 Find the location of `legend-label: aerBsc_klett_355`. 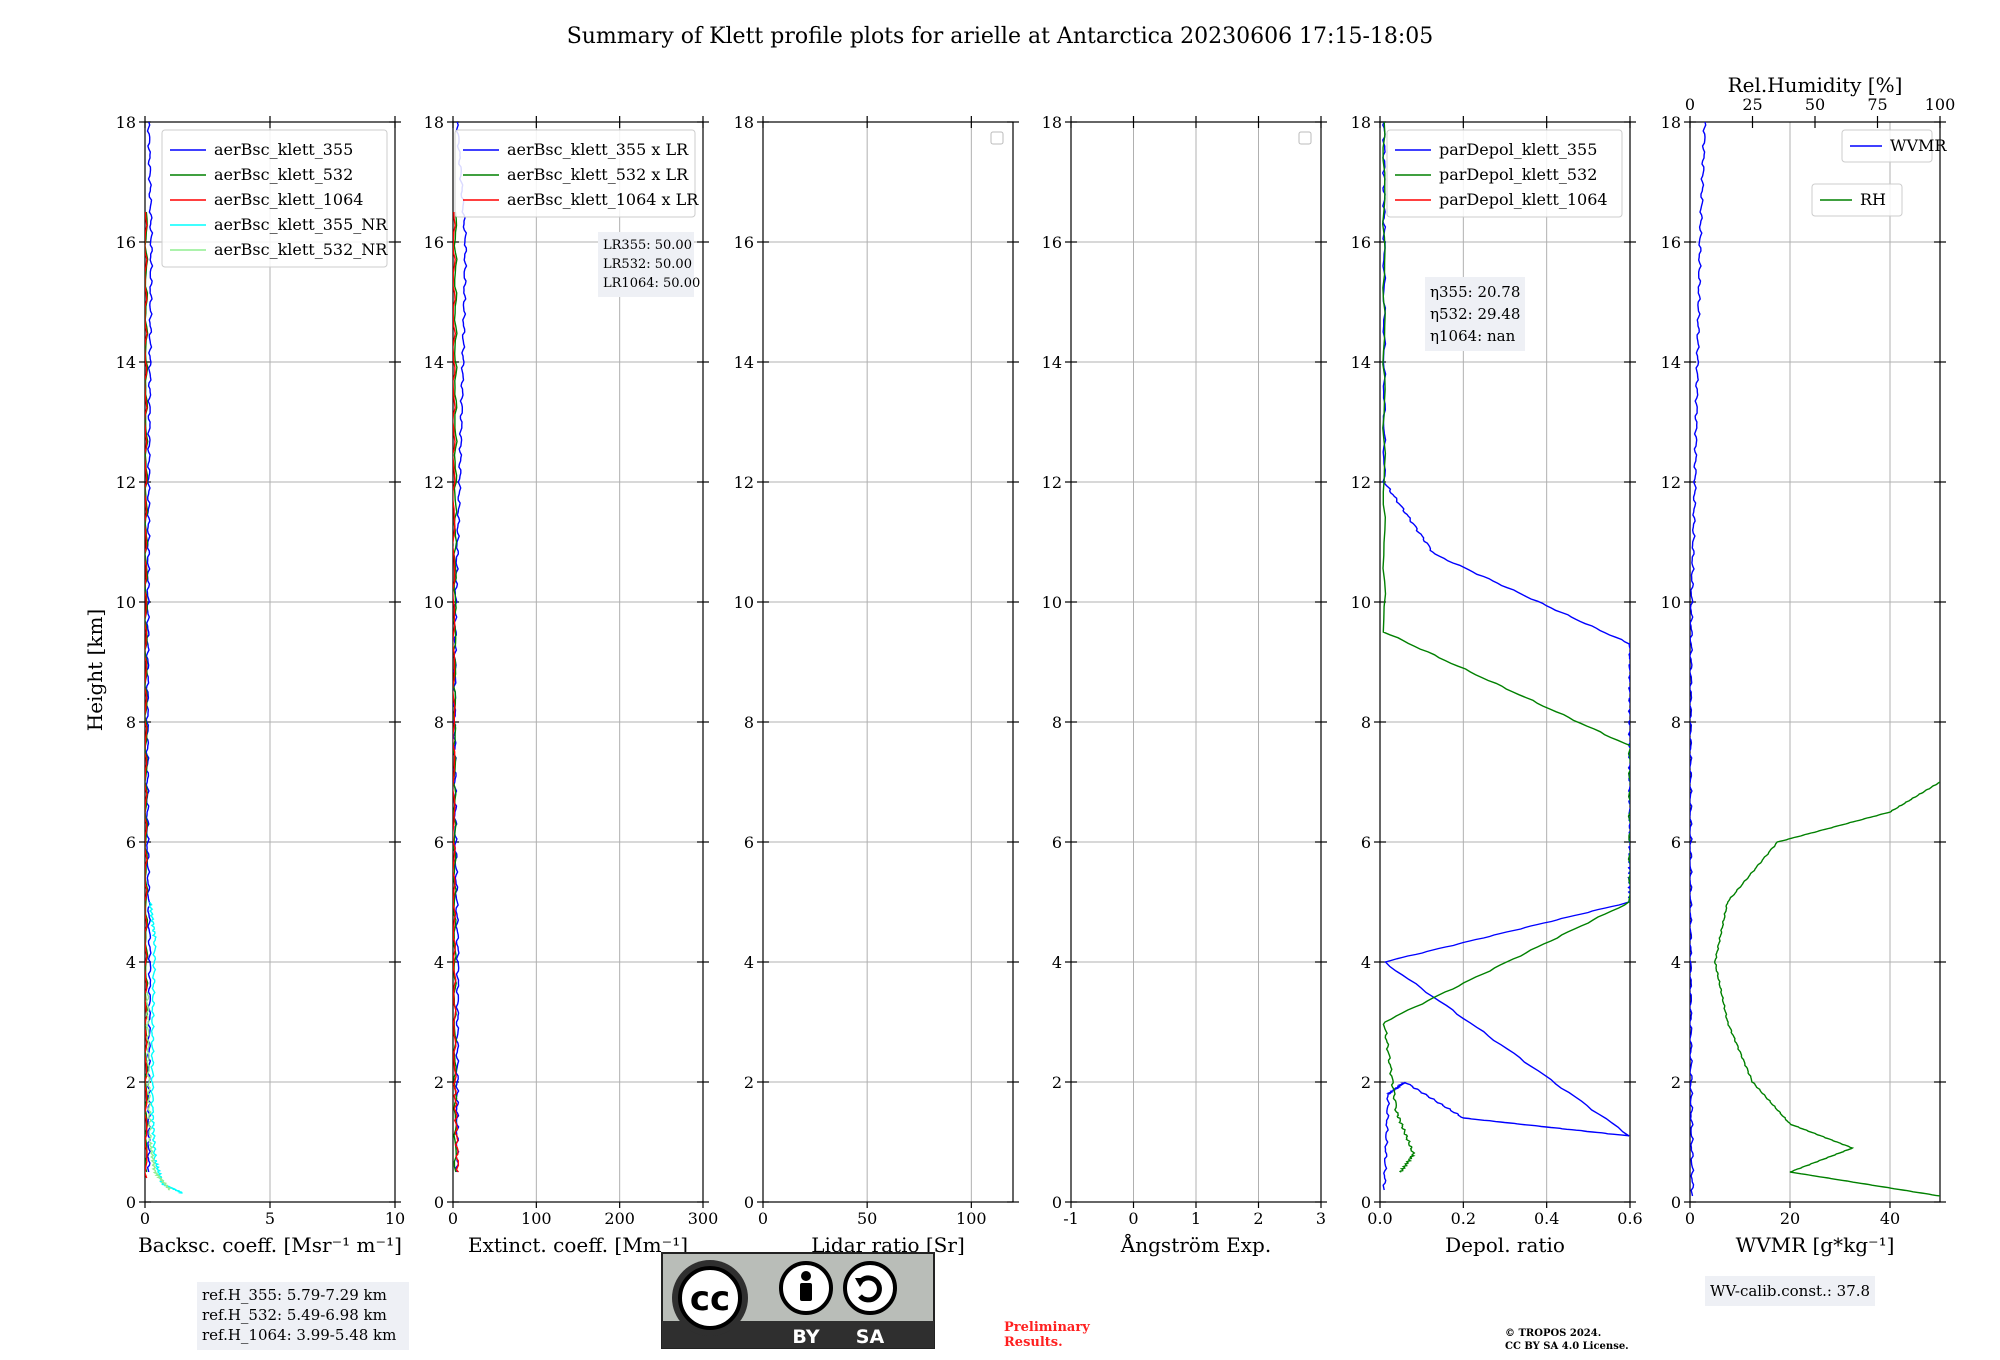

legend-label: aerBsc_klett_355 is located at coordinates (283, 149).